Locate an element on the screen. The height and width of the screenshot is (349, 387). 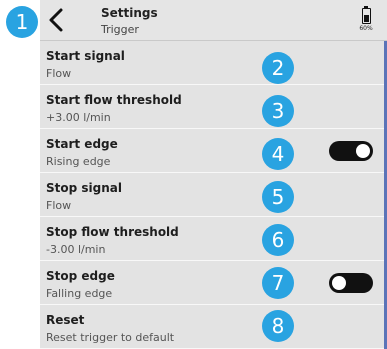
battery-icon: 60% is located at coordinates (366, 20).